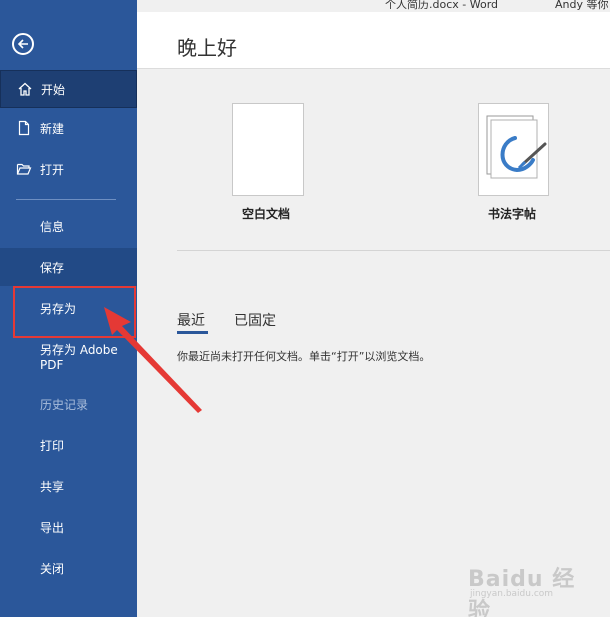 The height and width of the screenshot is (617, 610). I want to click on watermark: Baidu 经验 jingyan.baidu.com, so click(523, 585).